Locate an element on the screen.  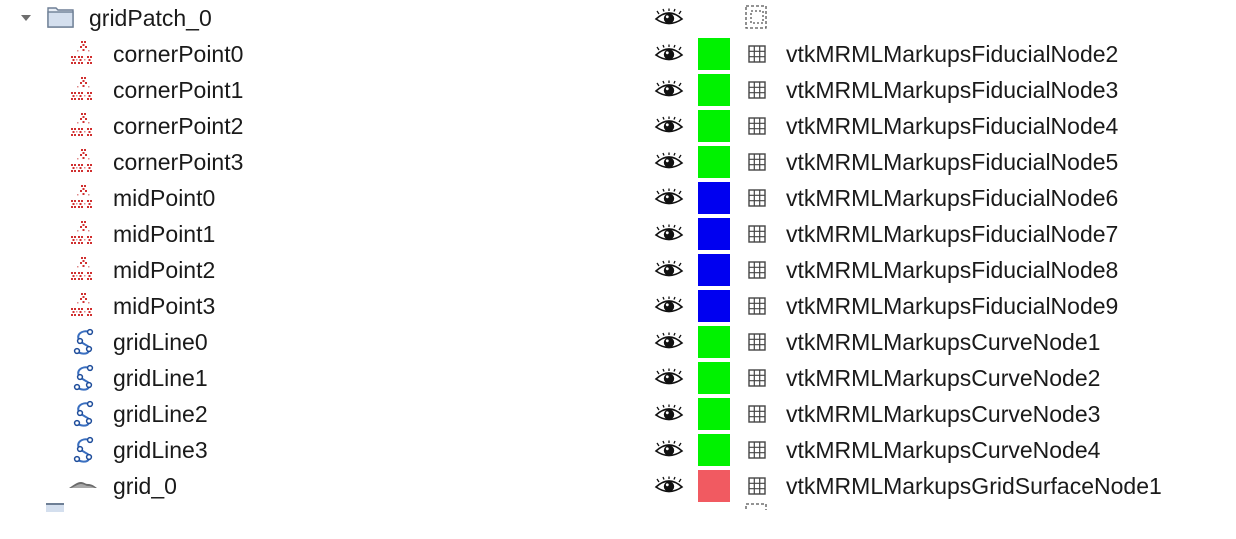
node-name: gridLine2 is located at coordinates (160, 414).